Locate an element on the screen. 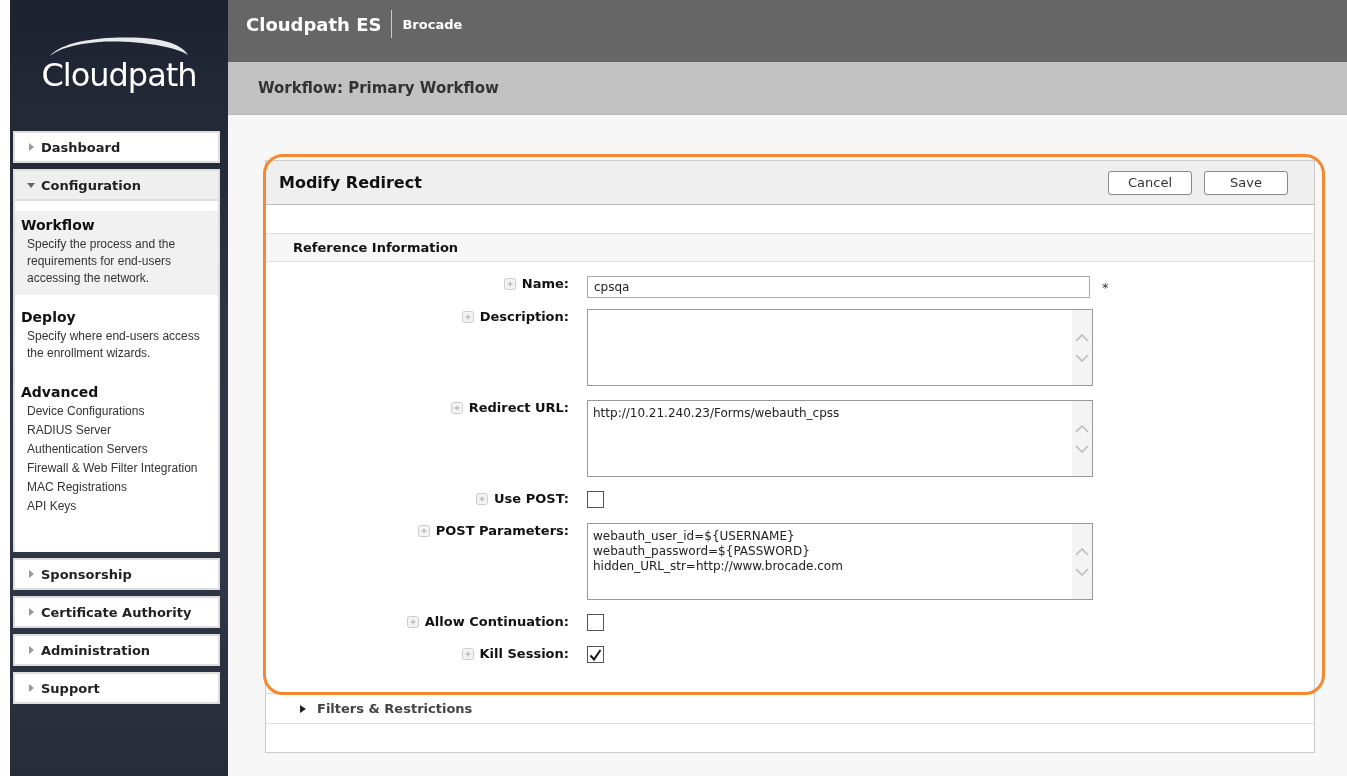 The height and width of the screenshot is (776, 1347). textarea-field: webauth_user_id=${USERNAME} webauth_password=${PASSWORD} hidden_URL_str=http://www.brocade.com is located at coordinates (840, 561).